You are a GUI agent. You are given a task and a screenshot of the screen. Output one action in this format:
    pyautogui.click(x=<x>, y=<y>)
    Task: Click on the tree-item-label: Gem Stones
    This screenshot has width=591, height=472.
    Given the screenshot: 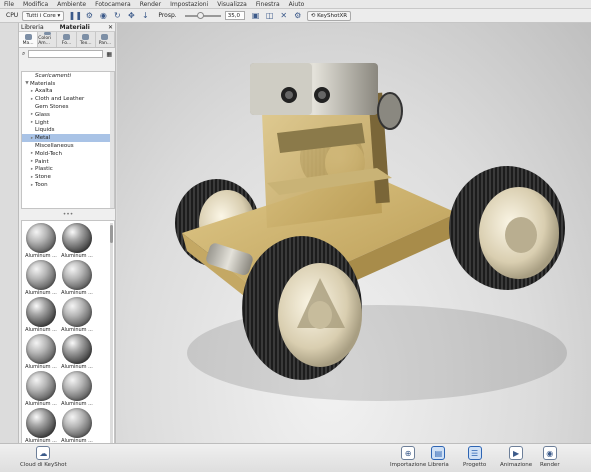 What is the action you would take?
    pyautogui.click(x=52, y=107)
    